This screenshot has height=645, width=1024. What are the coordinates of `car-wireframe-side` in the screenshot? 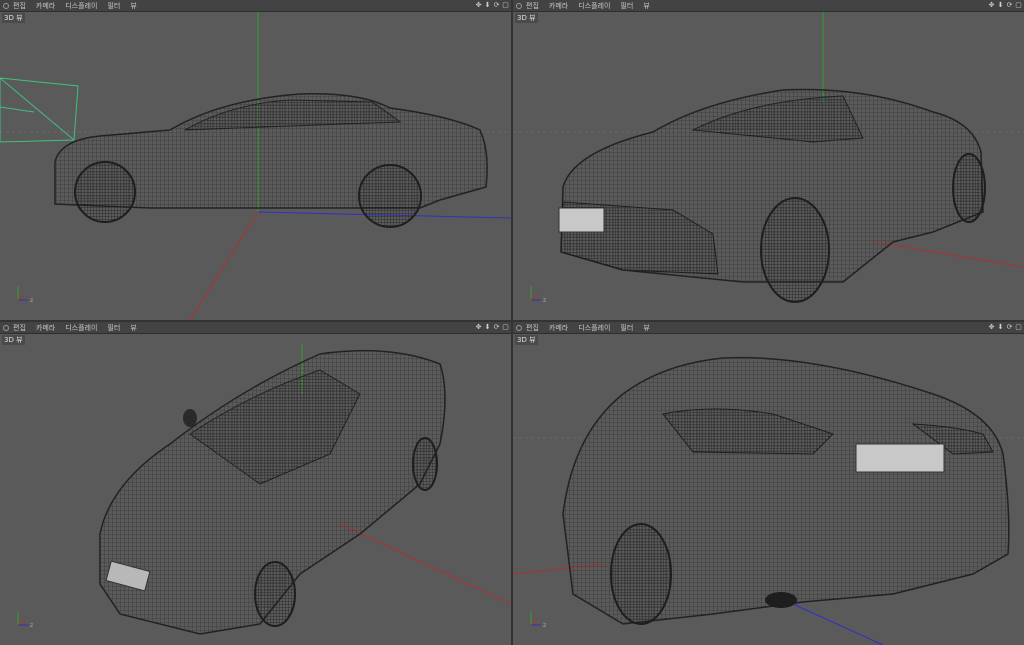 It's located at (271, 160).